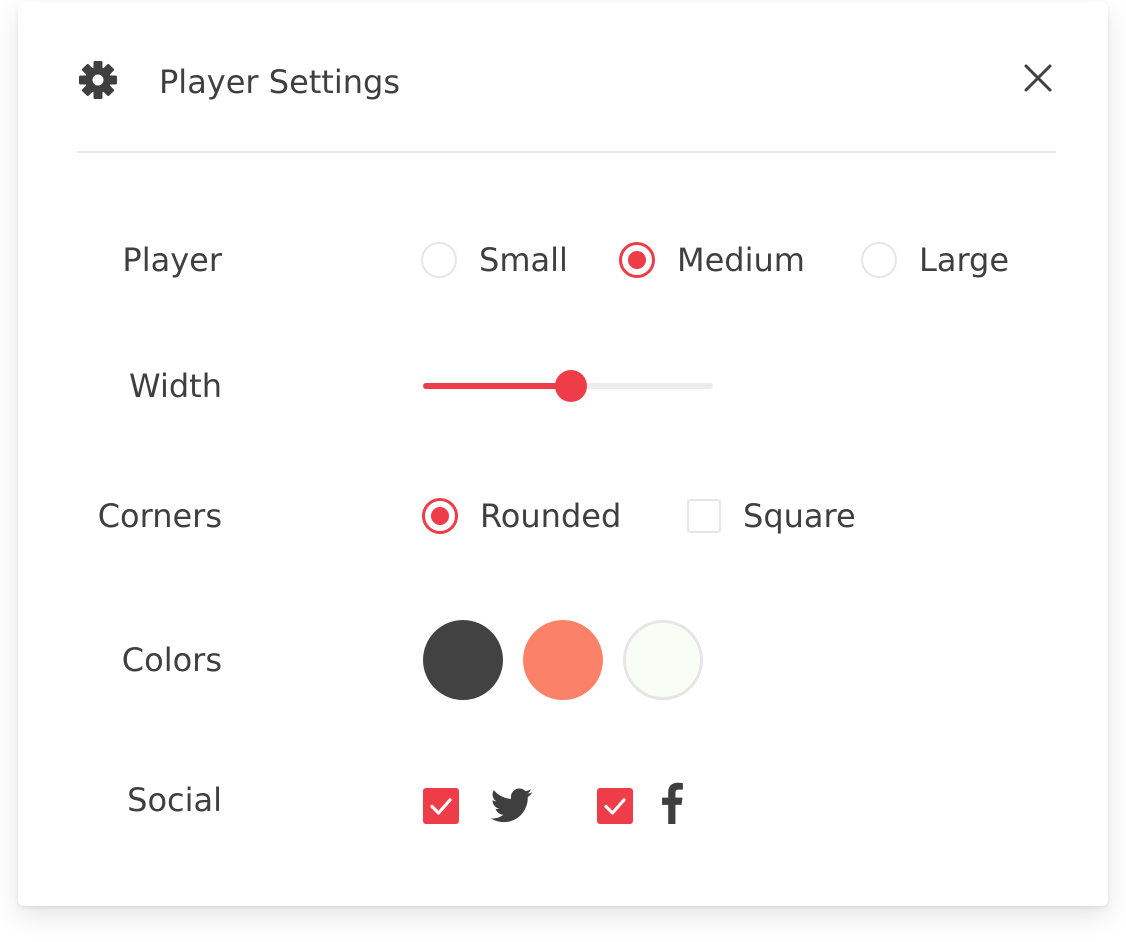  What do you see at coordinates (440, 516) in the screenshot?
I see `corners-radio-rounded` at bounding box center [440, 516].